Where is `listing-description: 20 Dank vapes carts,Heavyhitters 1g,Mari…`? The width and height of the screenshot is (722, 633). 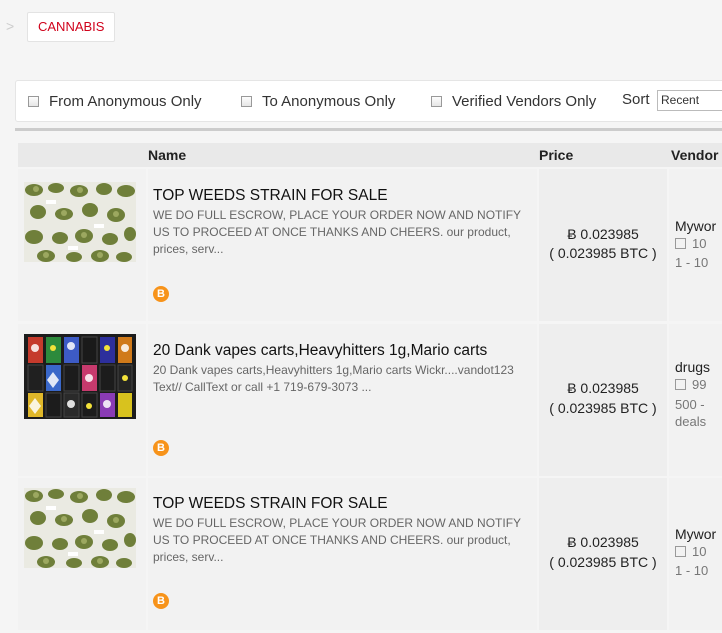 listing-description: 20 Dank vapes carts,Heavyhitters 1g,Mari… is located at coordinates (333, 378).